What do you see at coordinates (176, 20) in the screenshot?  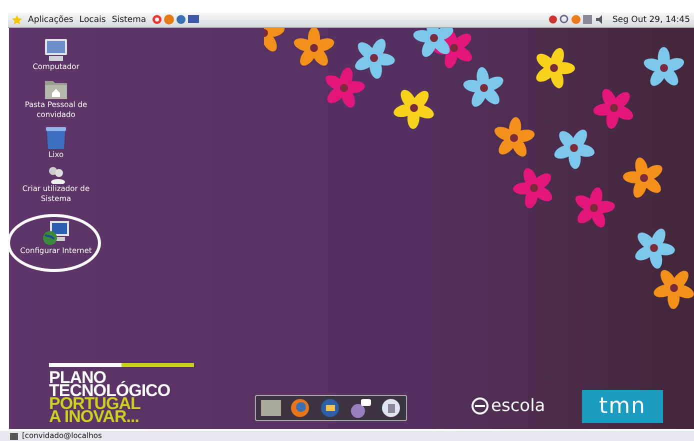 I see `launcher-icons` at bounding box center [176, 20].